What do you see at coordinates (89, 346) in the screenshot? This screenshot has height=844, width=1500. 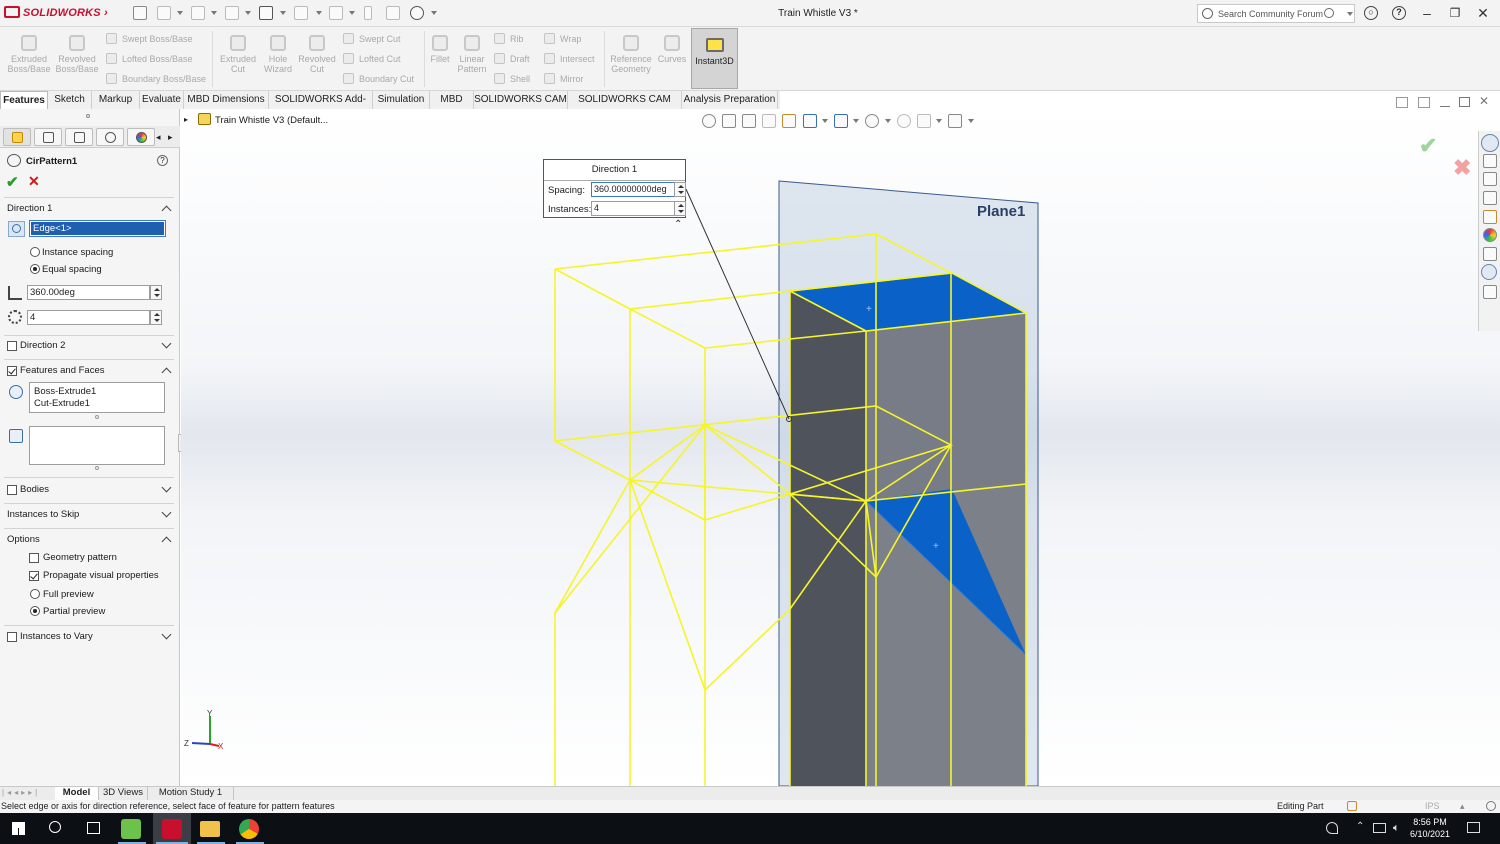 I see `direction2-header: Direction 2` at bounding box center [89, 346].